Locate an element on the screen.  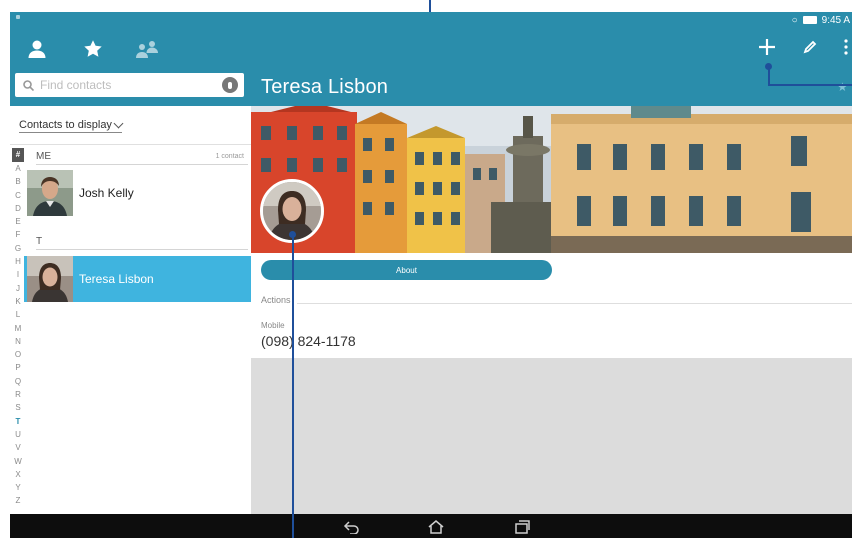
home-button is located at coordinates (436, 527).